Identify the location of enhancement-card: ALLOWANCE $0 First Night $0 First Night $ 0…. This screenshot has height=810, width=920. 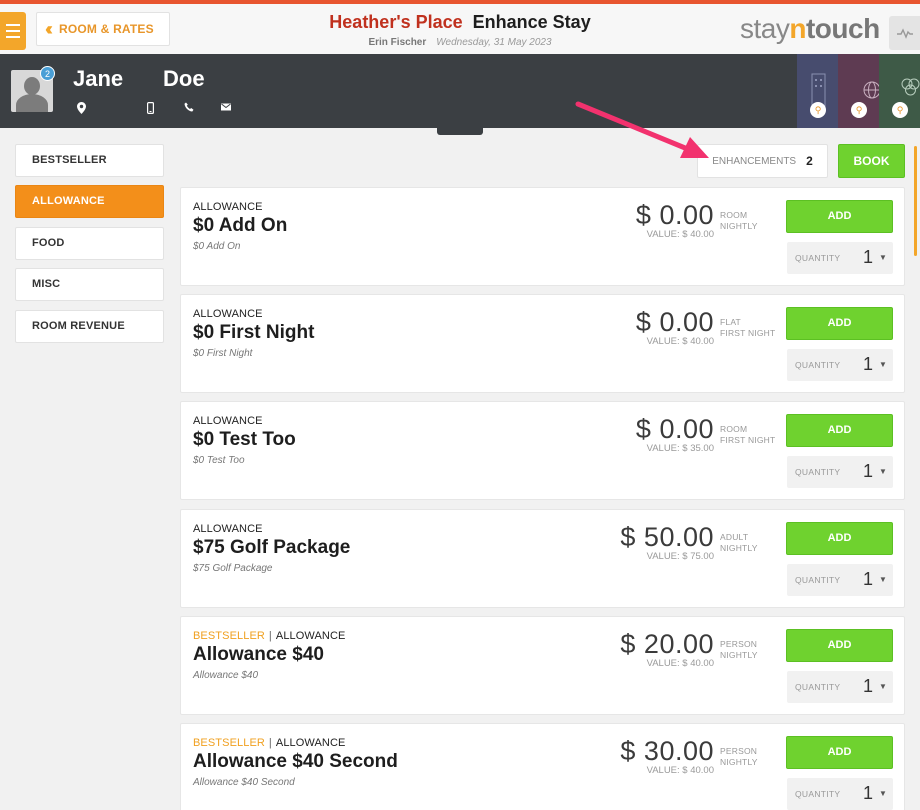
(542, 343).